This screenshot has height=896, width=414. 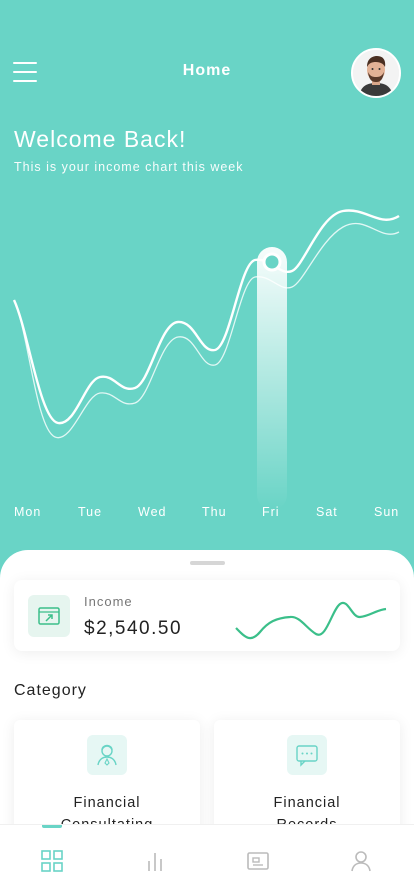 What do you see at coordinates (272, 262) in the screenshot?
I see `chart-point-highlight` at bounding box center [272, 262].